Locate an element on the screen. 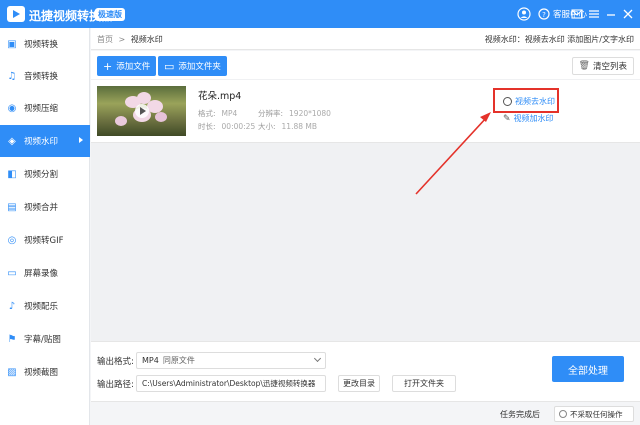  resolution-info: 分辨率: 1920*1080 is located at coordinates (294, 113).